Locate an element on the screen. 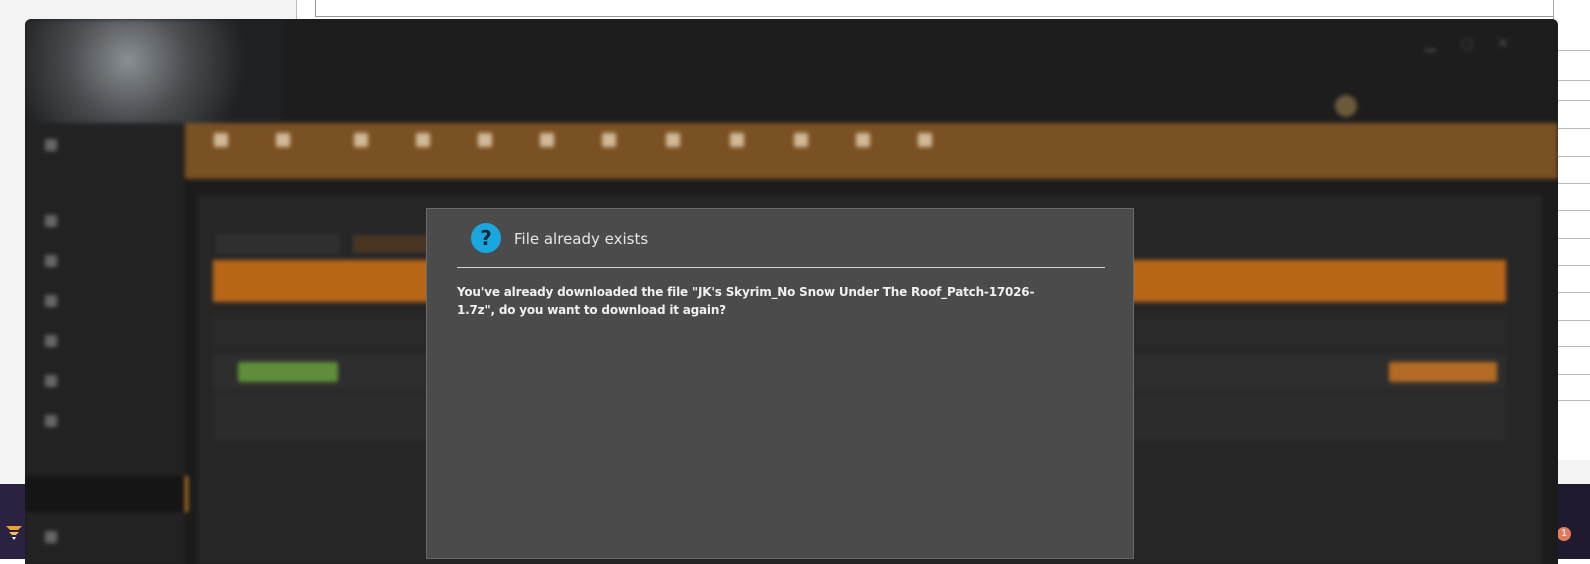 This screenshot has height=564, width=1590. row-action-button is located at coordinates (1443, 372).